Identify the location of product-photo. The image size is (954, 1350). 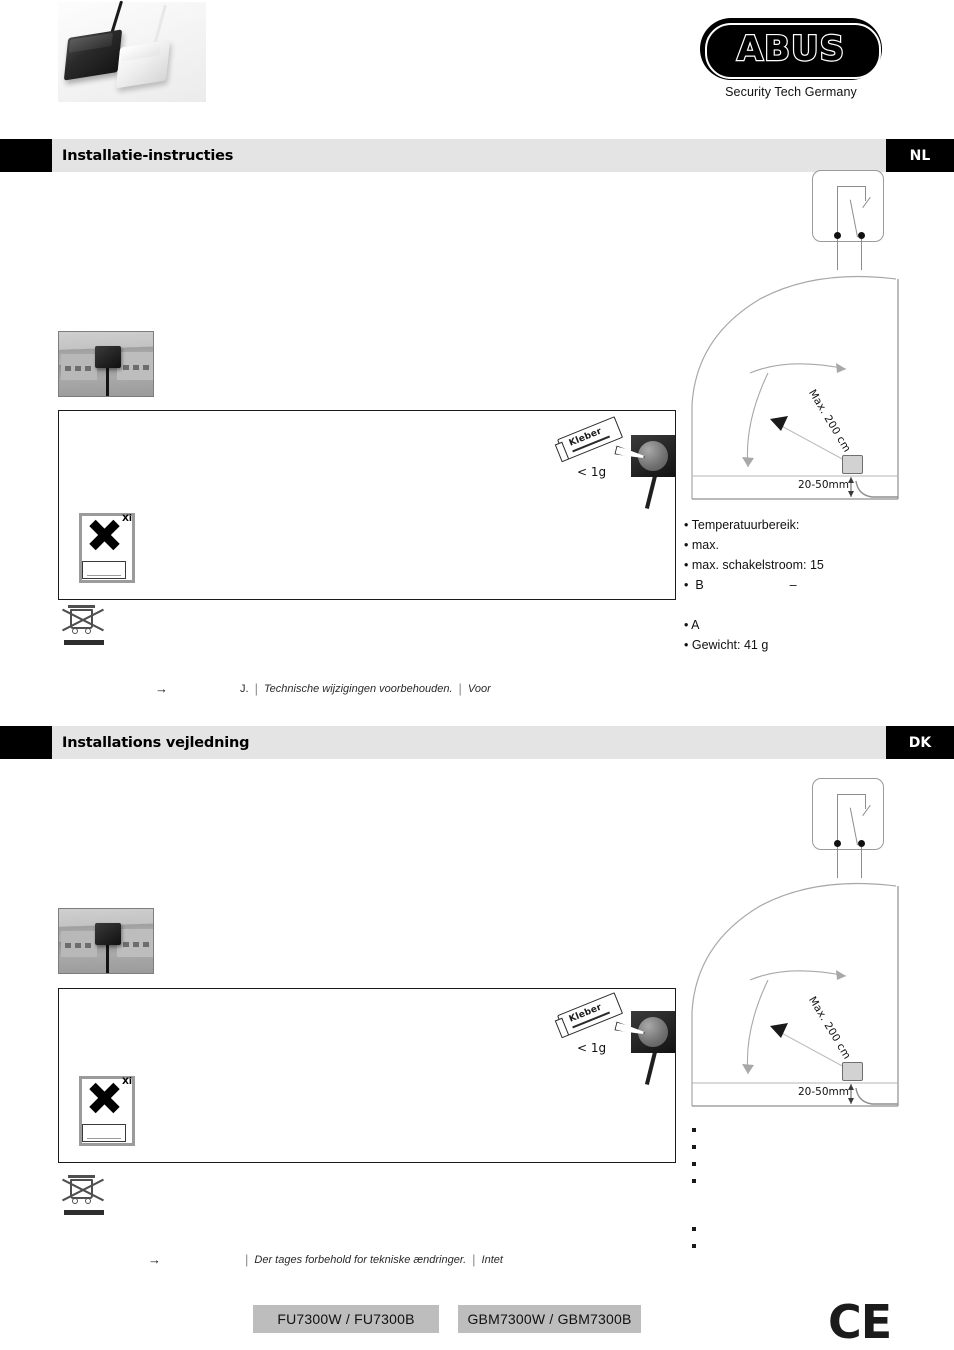
(132, 51).